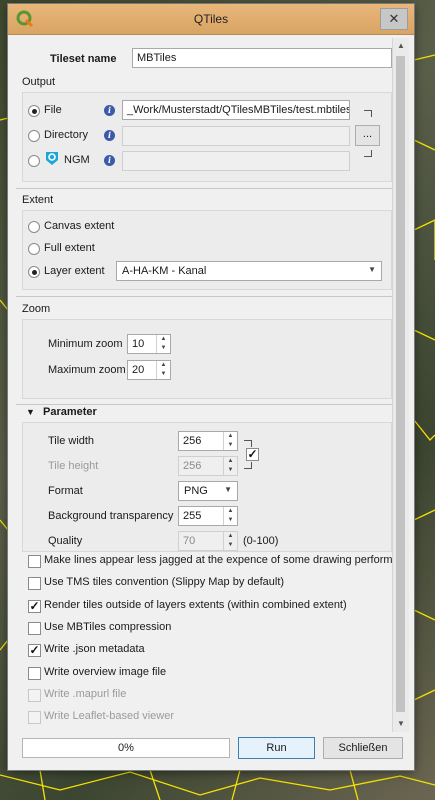 Image resolution: width=435 pixels, height=800 pixels. Describe the element at coordinates (196, 491) in the screenshot. I see `format-select-value: PNG` at that location.